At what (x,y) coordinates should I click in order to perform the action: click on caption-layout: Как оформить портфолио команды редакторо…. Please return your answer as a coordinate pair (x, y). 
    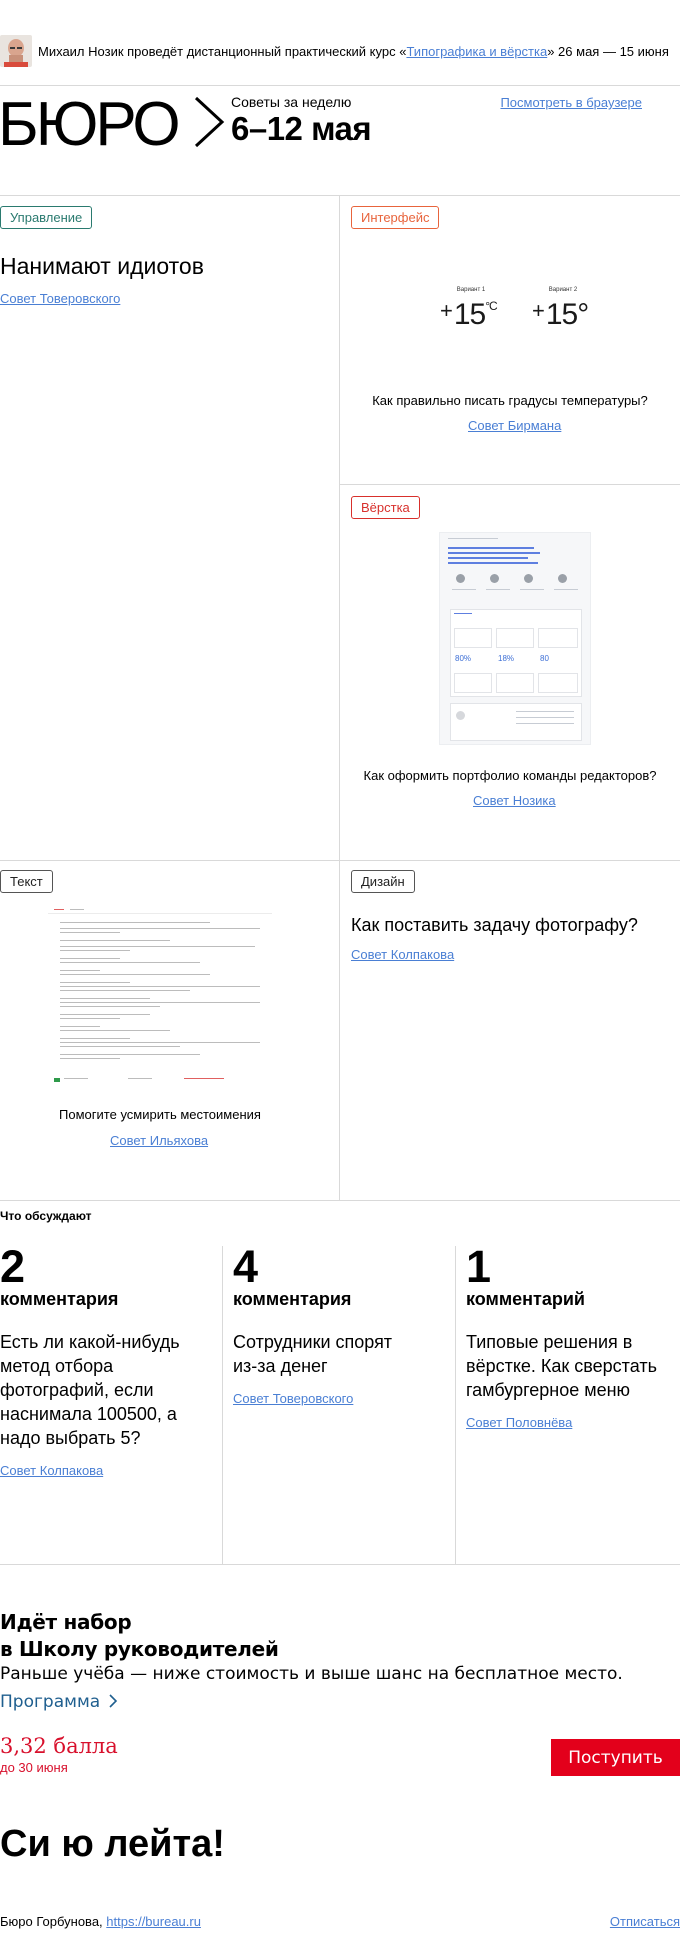
    Looking at the image, I should click on (510, 775).